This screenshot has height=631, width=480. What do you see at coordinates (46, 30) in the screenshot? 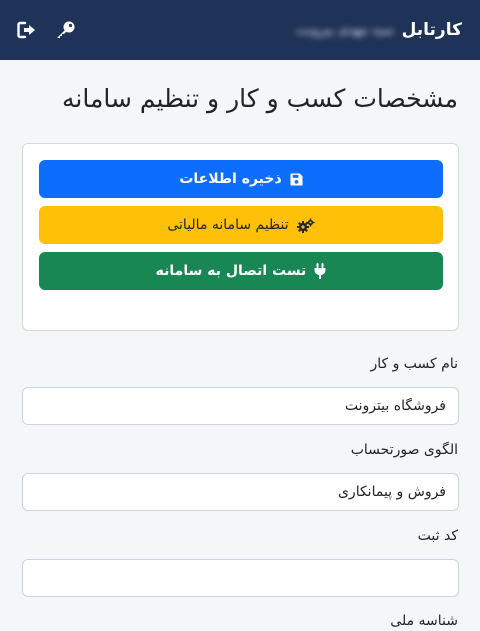
I see `navbar-icons` at bounding box center [46, 30].